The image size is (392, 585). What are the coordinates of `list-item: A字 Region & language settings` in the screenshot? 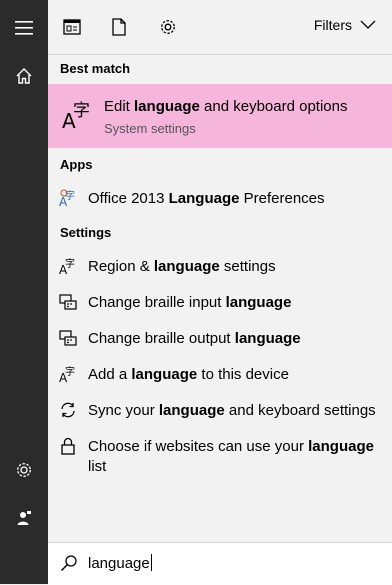 It's located at (220, 266).